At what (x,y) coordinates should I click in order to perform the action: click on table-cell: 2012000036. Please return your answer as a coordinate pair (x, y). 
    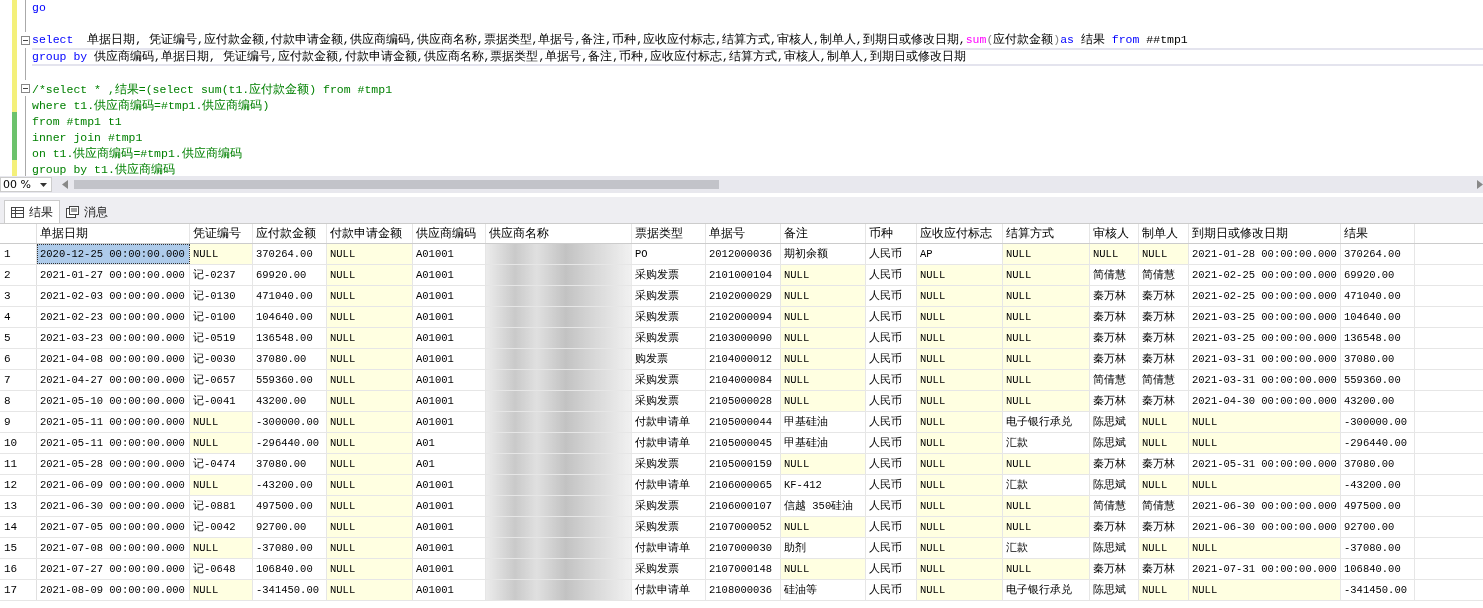
    Looking at the image, I should click on (743, 254).